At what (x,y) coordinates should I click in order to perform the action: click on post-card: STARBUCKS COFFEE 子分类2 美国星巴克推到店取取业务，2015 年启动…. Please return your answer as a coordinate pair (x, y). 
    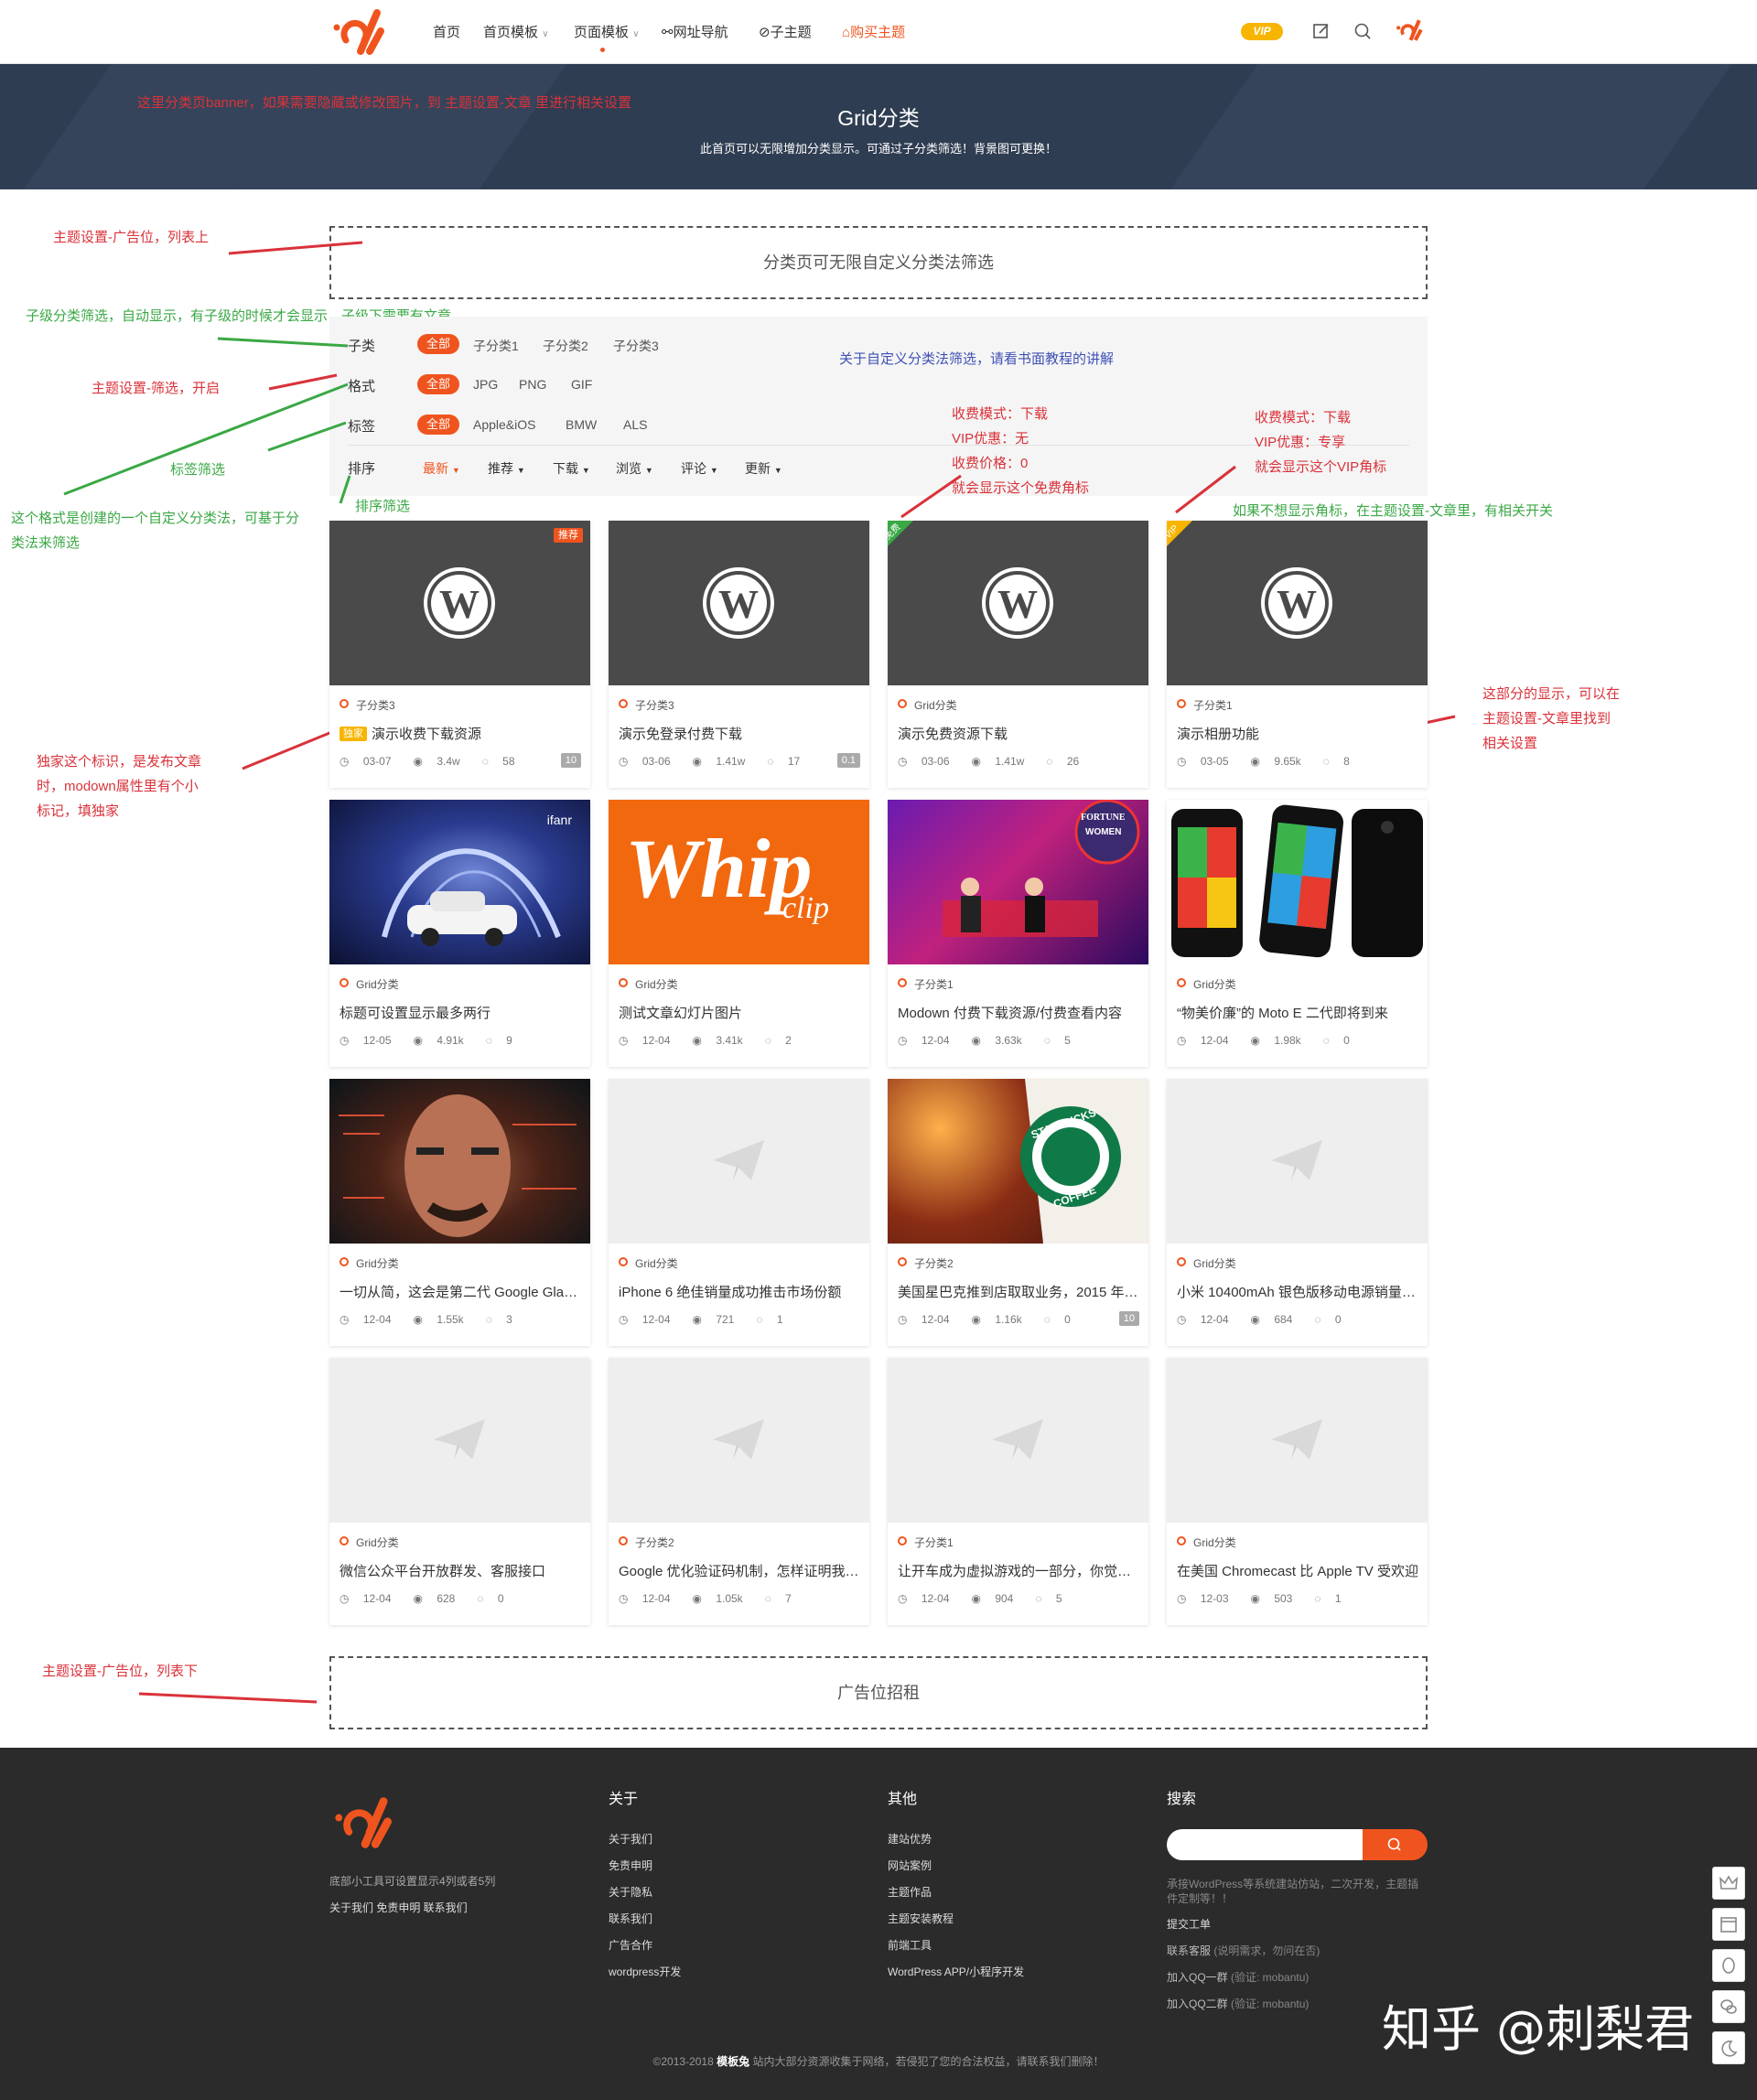
    Looking at the image, I should click on (1018, 1212).